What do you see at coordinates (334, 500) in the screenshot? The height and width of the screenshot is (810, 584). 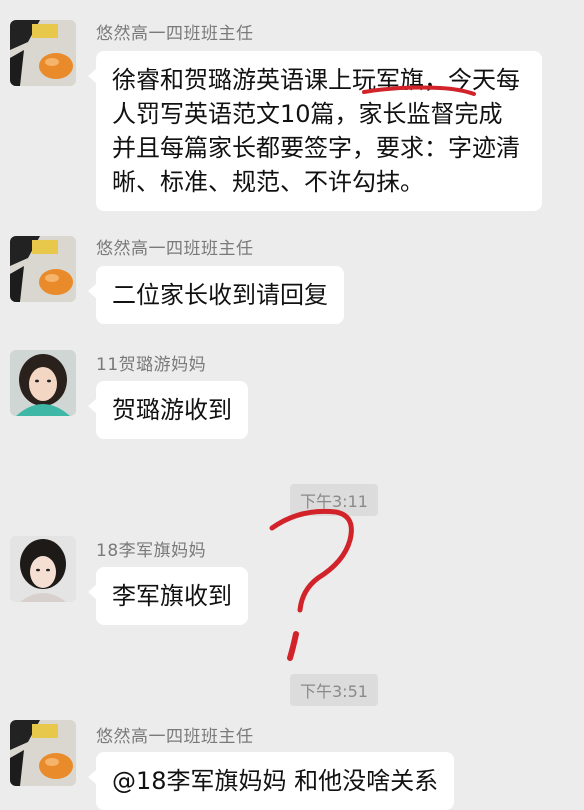 I see `message-timestamp: 下午3:11` at bounding box center [334, 500].